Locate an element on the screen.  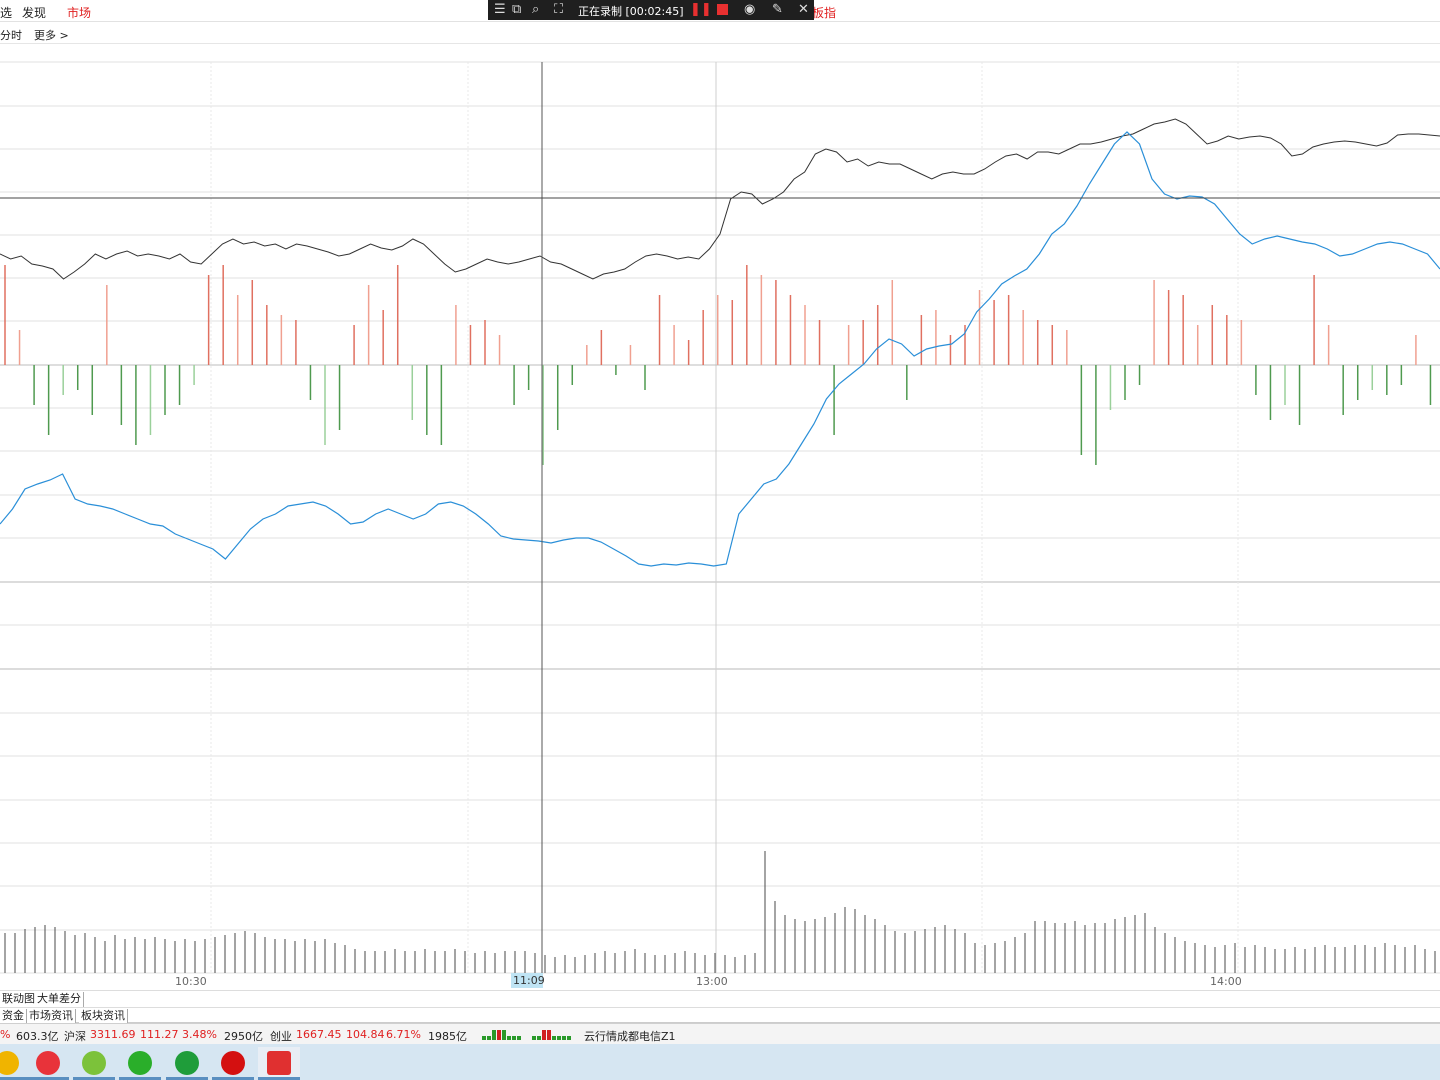
wechat-icon-glyph is located at coordinates (140, 1063).